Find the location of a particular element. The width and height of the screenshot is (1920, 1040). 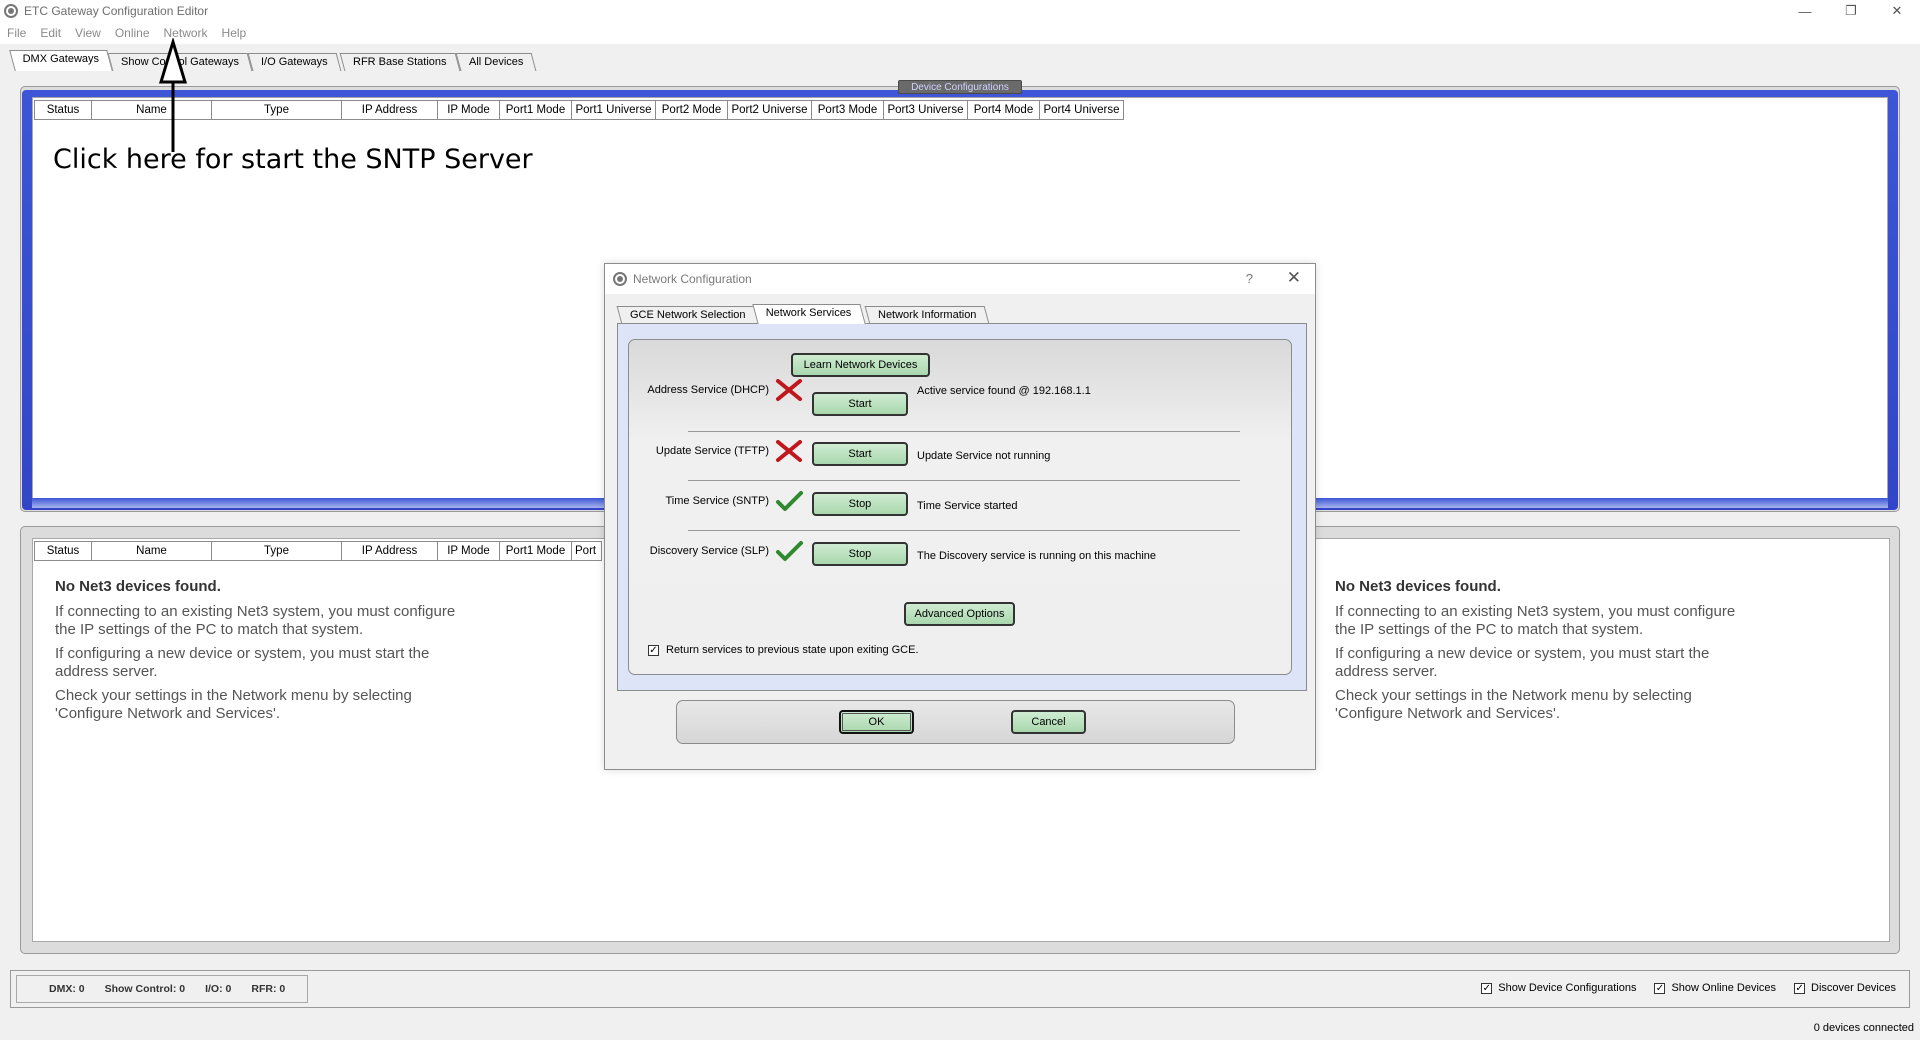

dialog-close-icon: ✕ is located at coordinates (1294, 278).